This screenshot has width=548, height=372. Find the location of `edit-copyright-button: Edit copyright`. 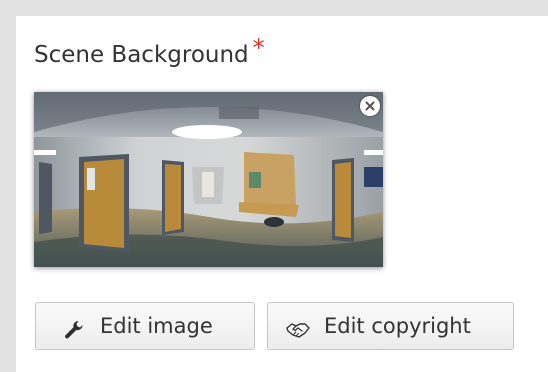

edit-copyright-button: Edit copyright is located at coordinates (390, 326).